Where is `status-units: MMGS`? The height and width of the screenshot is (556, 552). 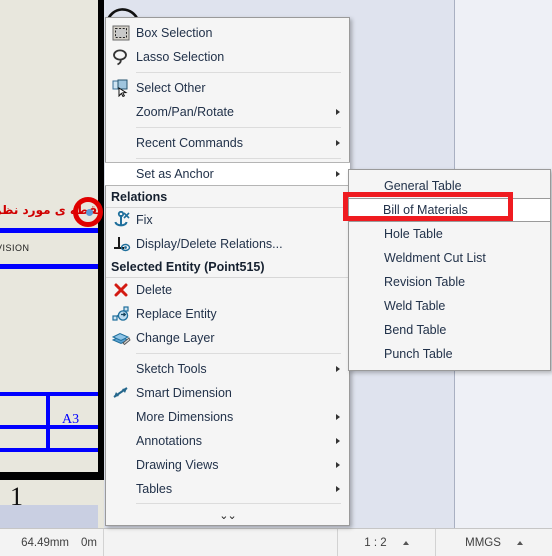
status-units: MMGS is located at coordinates (494, 542).